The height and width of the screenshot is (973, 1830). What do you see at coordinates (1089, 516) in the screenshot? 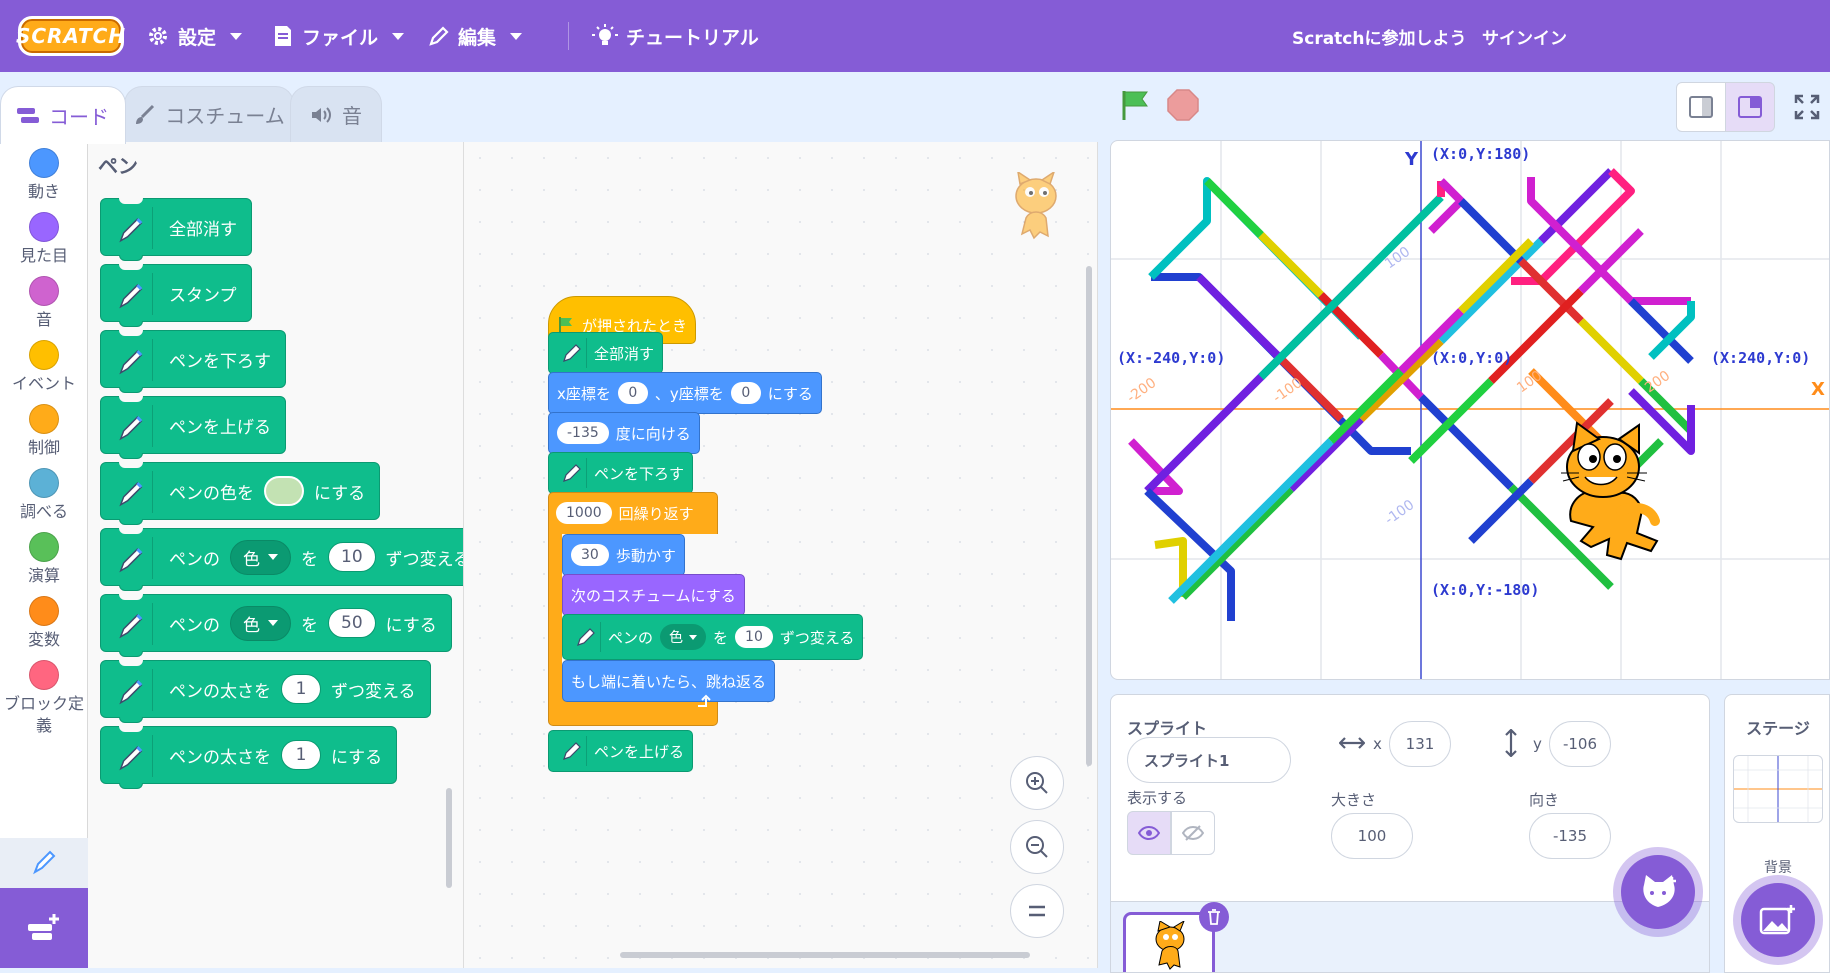
I see `script-vertical-scrollbar` at bounding box center [1089, 516].